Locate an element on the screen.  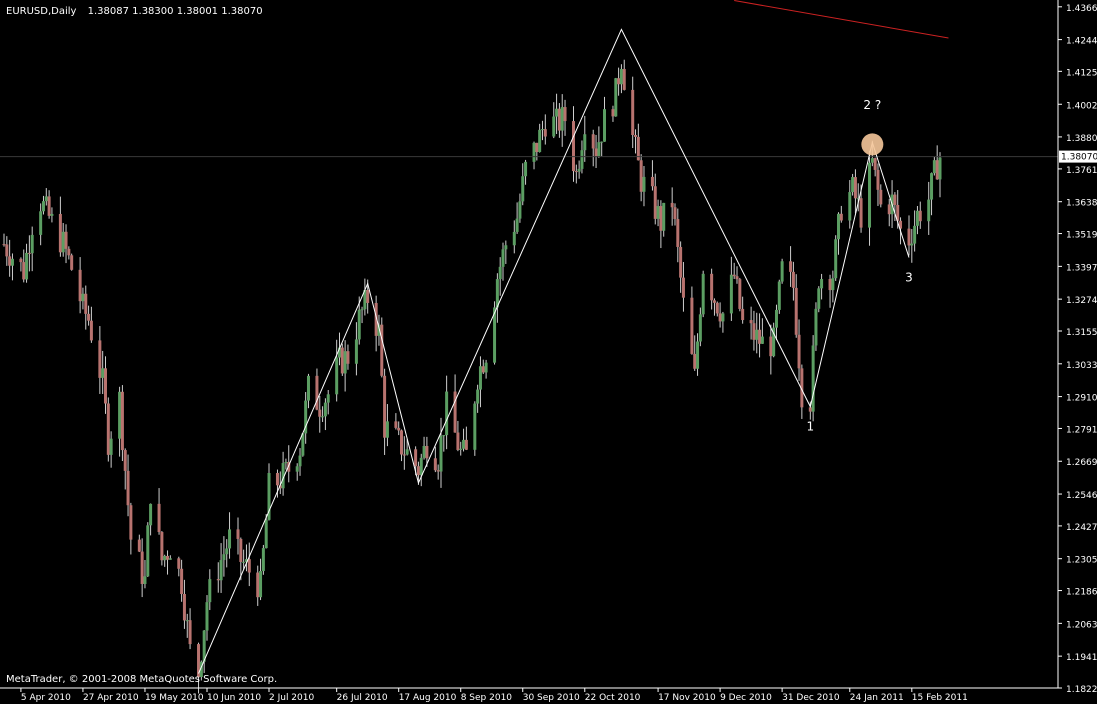
price-tick-label: 1.25465 is located at coordinates (1081, 496).